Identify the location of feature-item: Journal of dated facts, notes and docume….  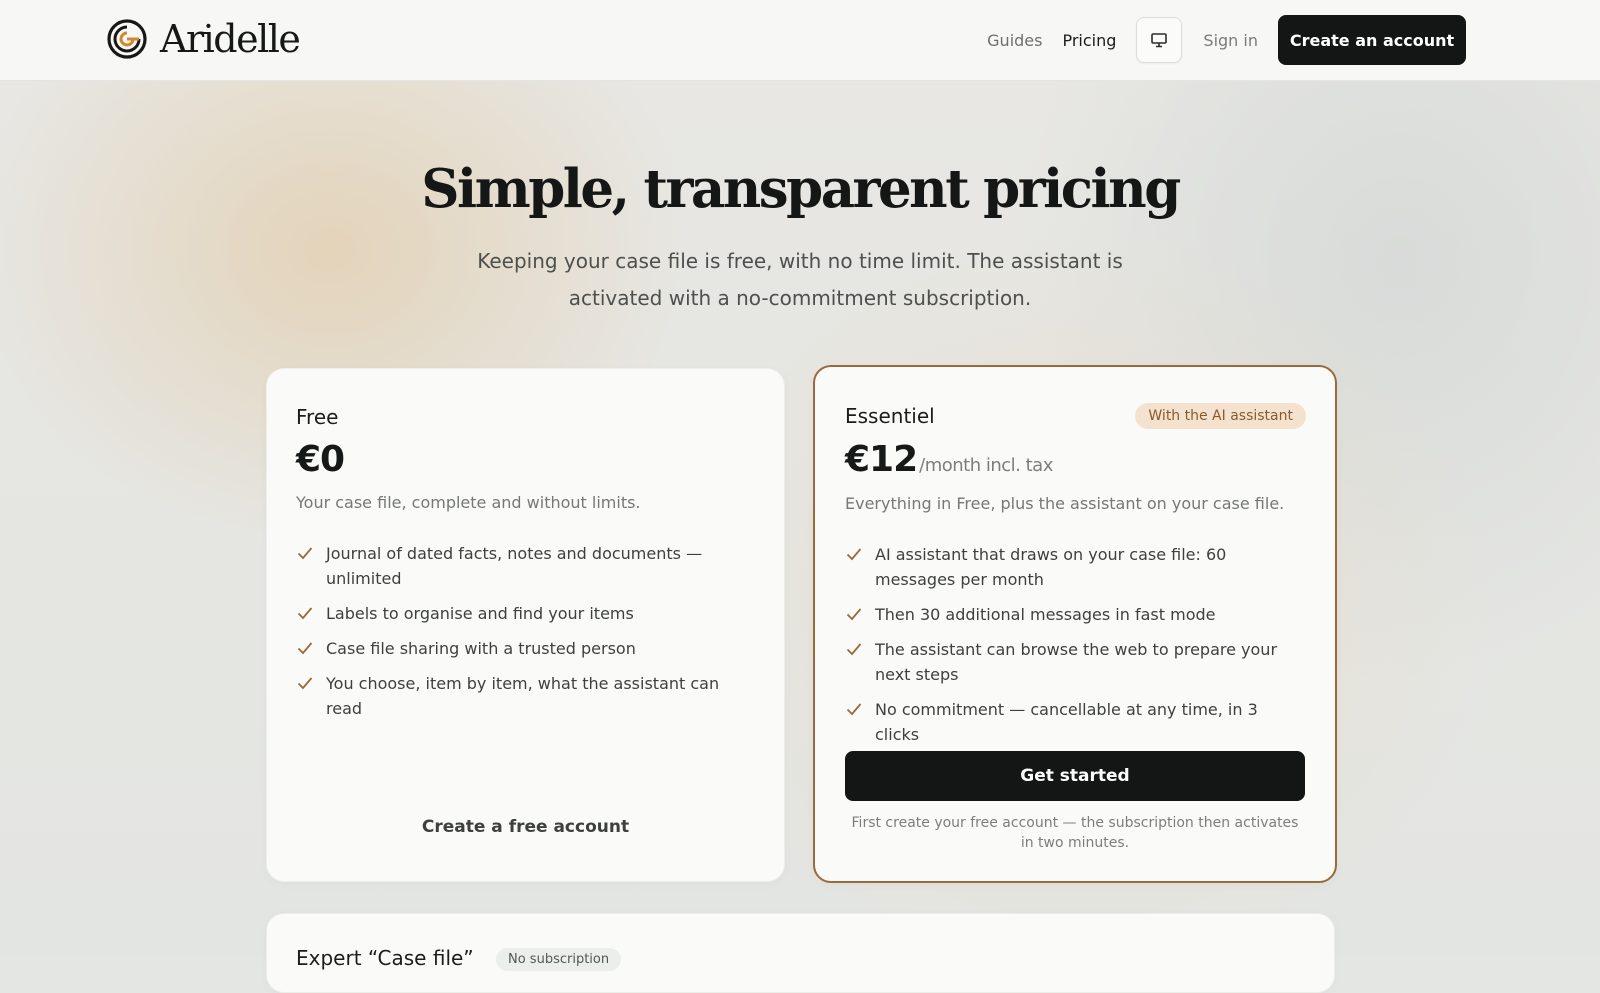
(526, 566).